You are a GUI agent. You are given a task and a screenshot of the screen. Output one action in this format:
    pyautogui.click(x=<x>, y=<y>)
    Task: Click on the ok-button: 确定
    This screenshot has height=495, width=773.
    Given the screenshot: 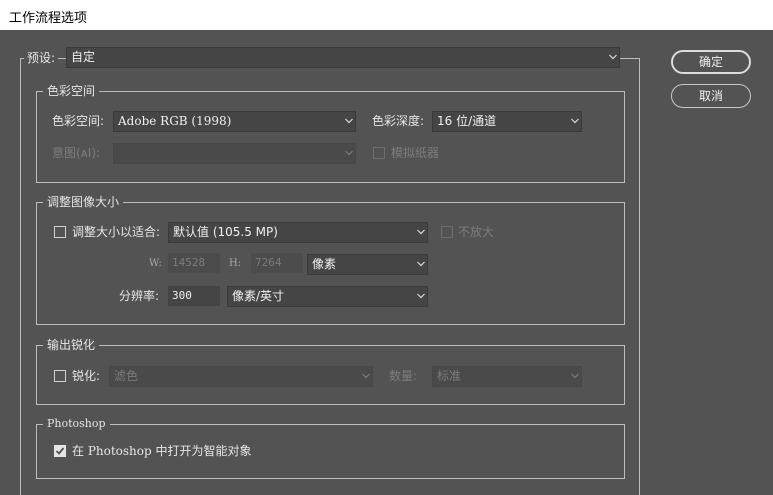 What is the action you would take?
    pyautogui.click(x=711, y=62)
    